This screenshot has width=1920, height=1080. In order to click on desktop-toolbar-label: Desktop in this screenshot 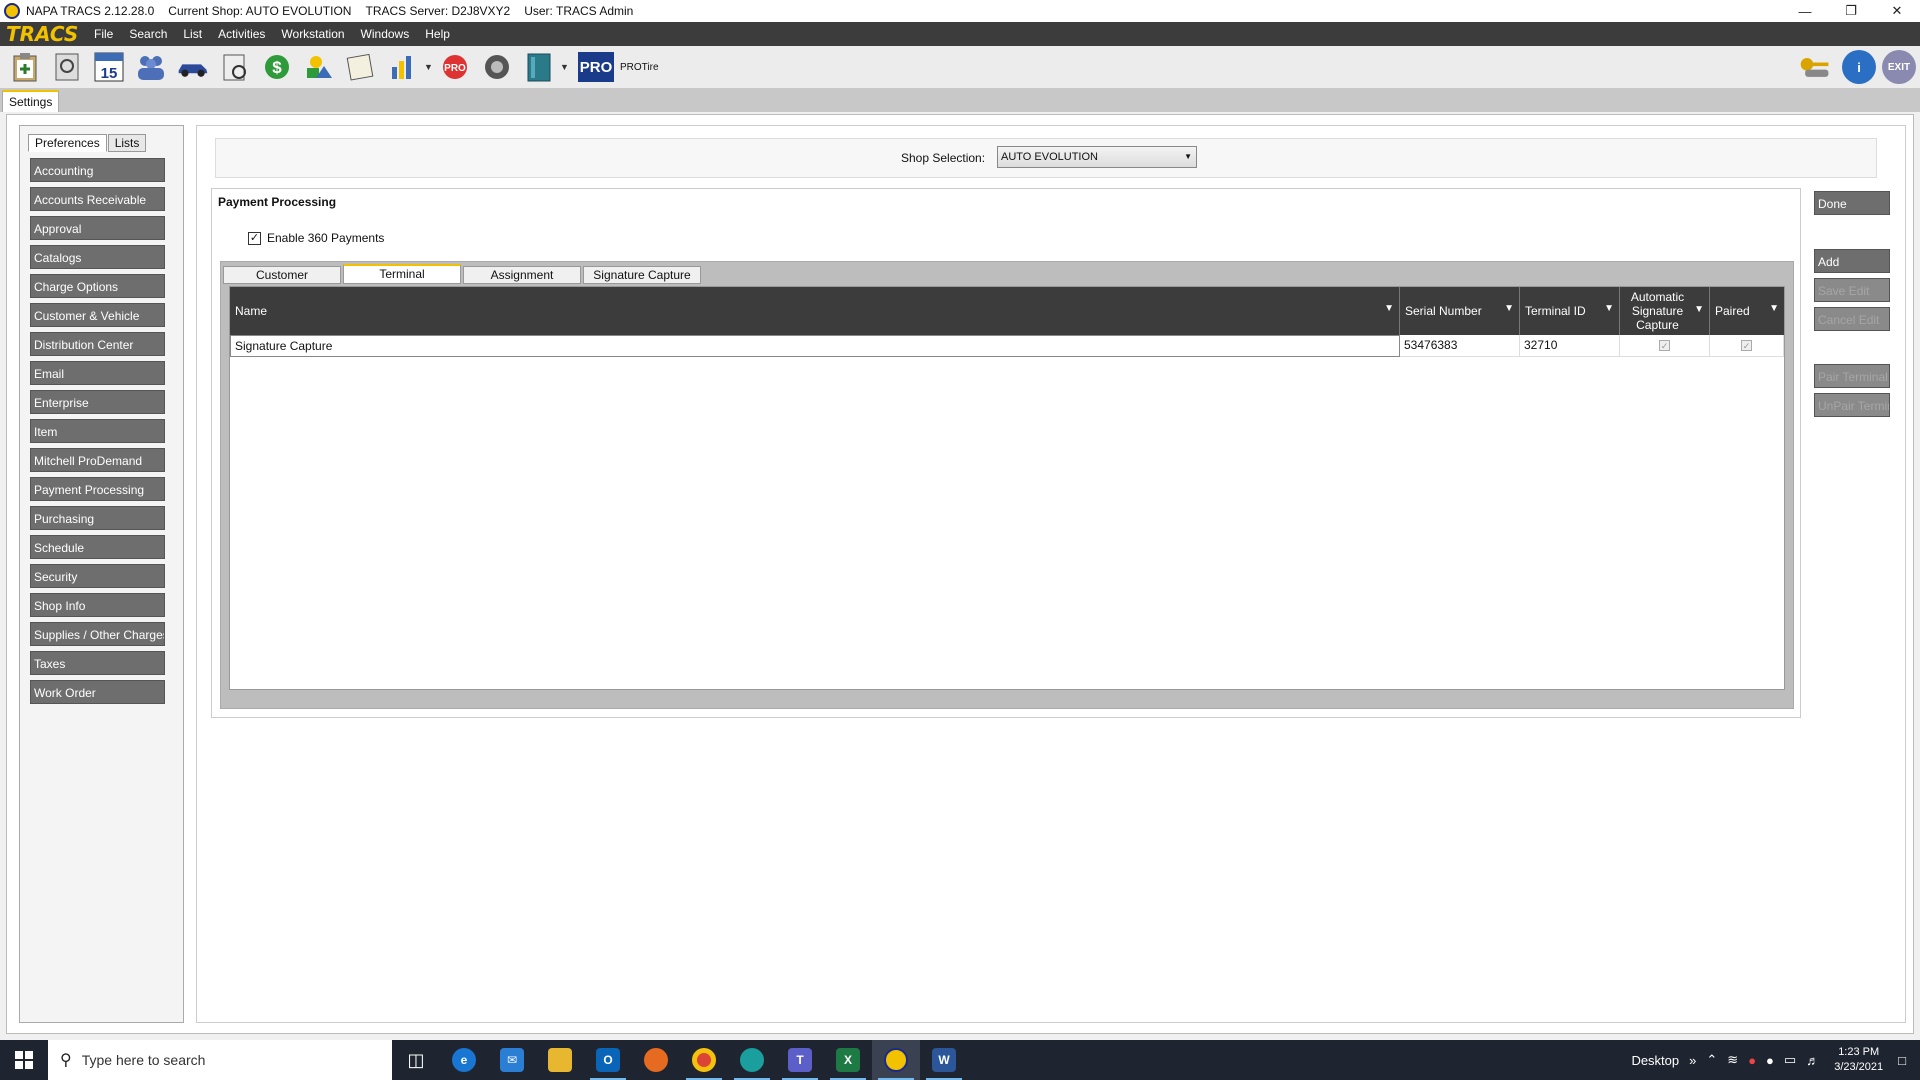, I will do `click(1655, 1060)`.